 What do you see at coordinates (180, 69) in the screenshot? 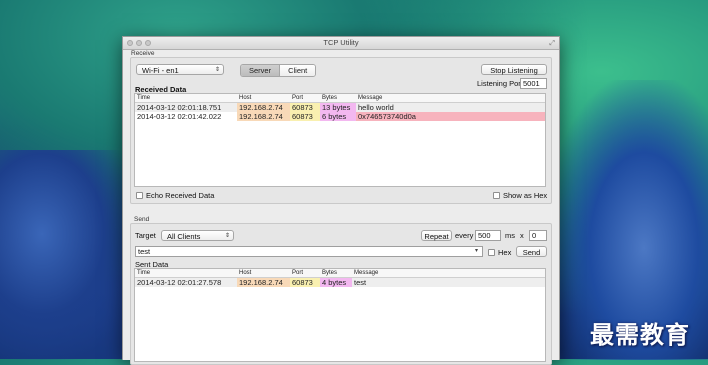
I see `interface-select: Wi-Fi - en1 ⇕` at bounding box center [180, 69].